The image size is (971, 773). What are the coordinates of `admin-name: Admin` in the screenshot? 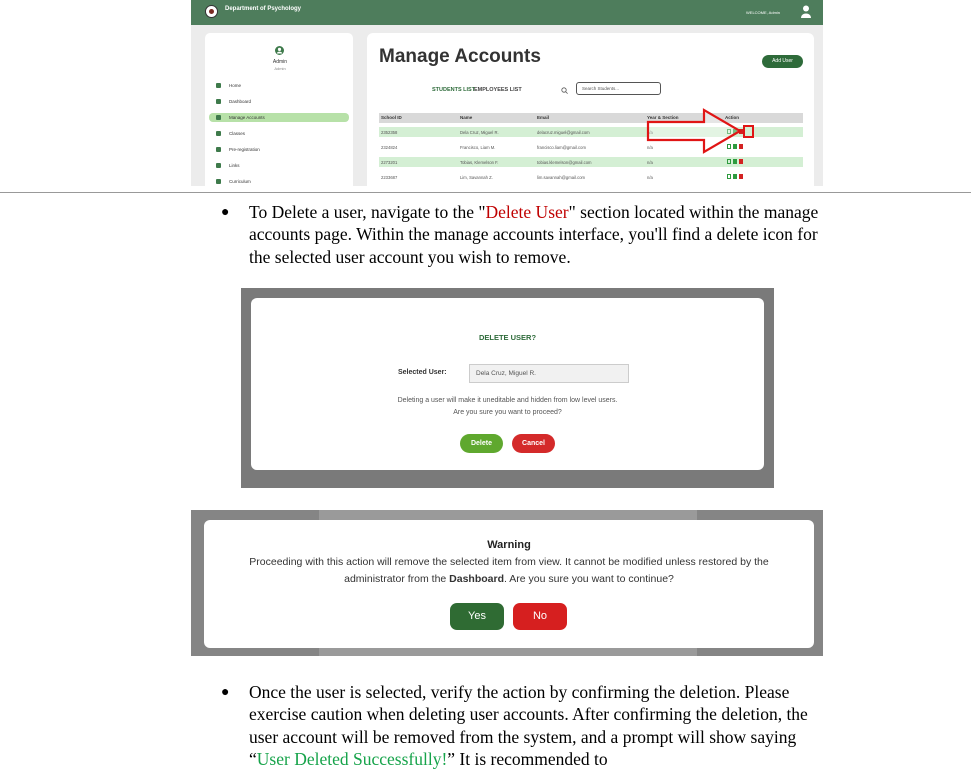 It's located at (280, 62).